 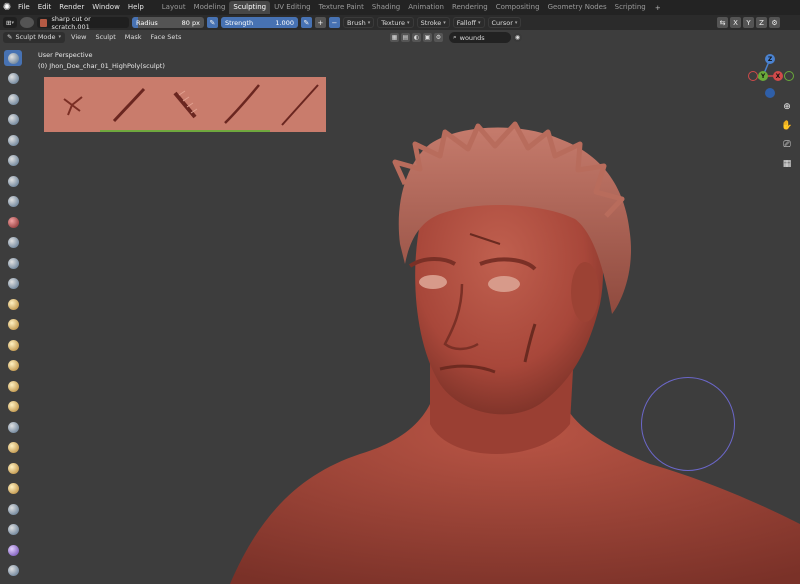 I want to click on blender-logo-icon: ✺, so click(x=7, y=7).